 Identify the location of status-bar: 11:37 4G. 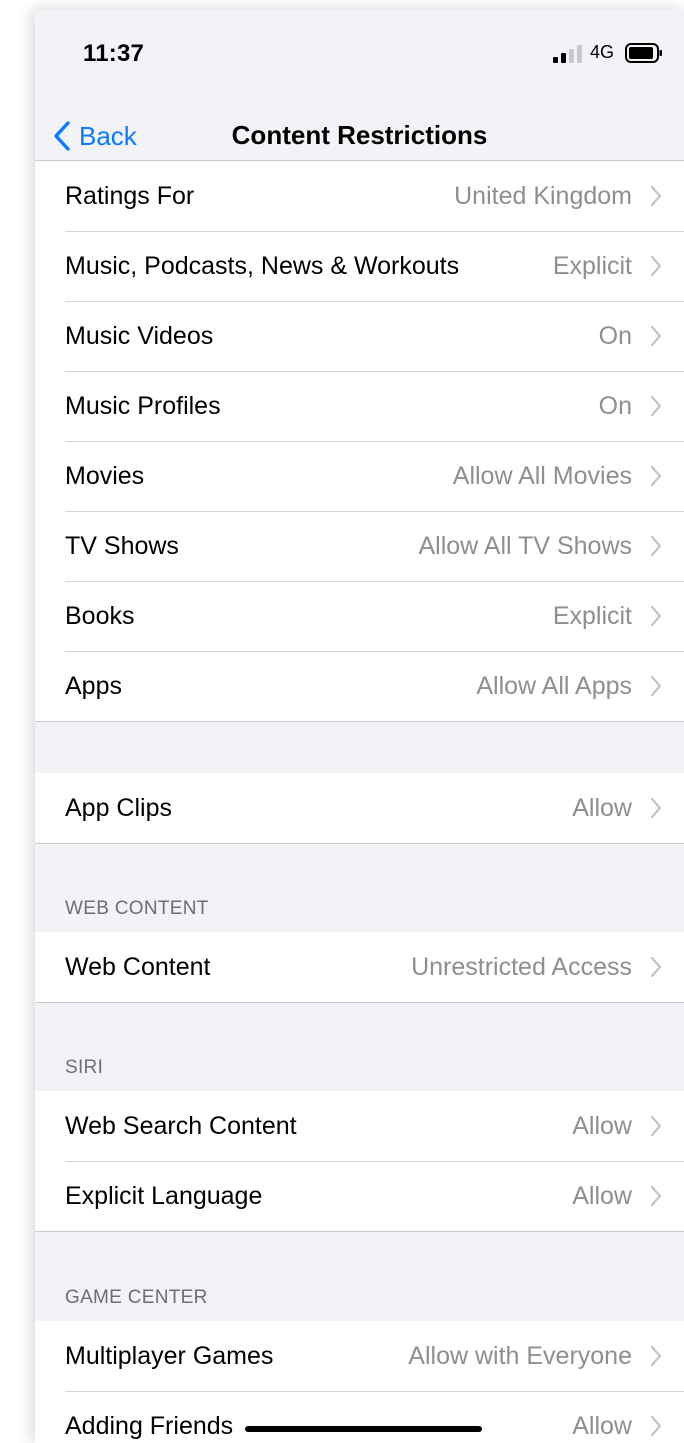
(359, 50).